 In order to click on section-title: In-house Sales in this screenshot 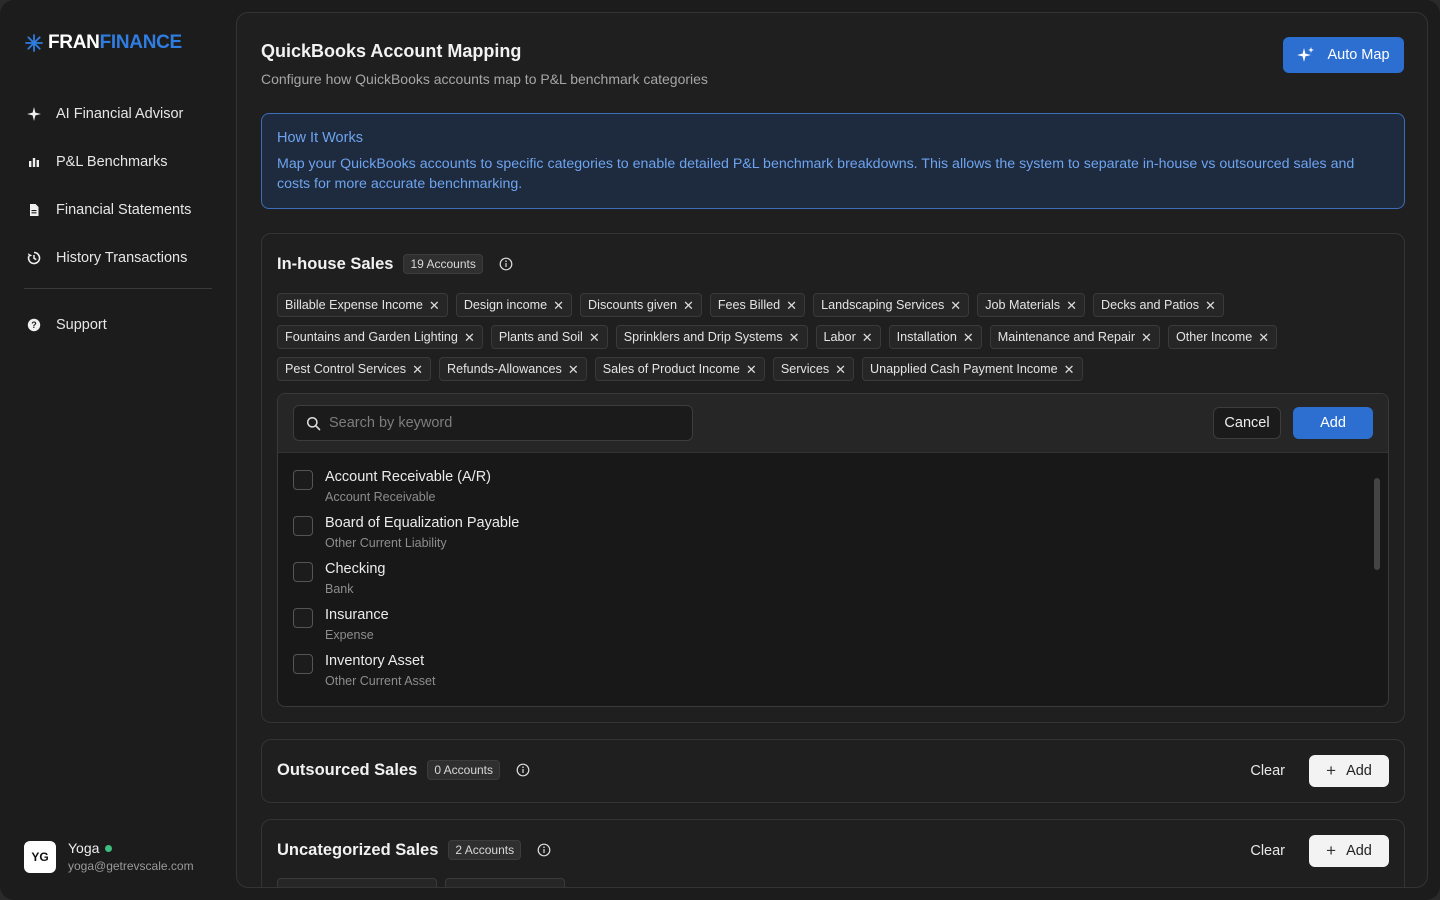, I will do `click(335, 263)`.